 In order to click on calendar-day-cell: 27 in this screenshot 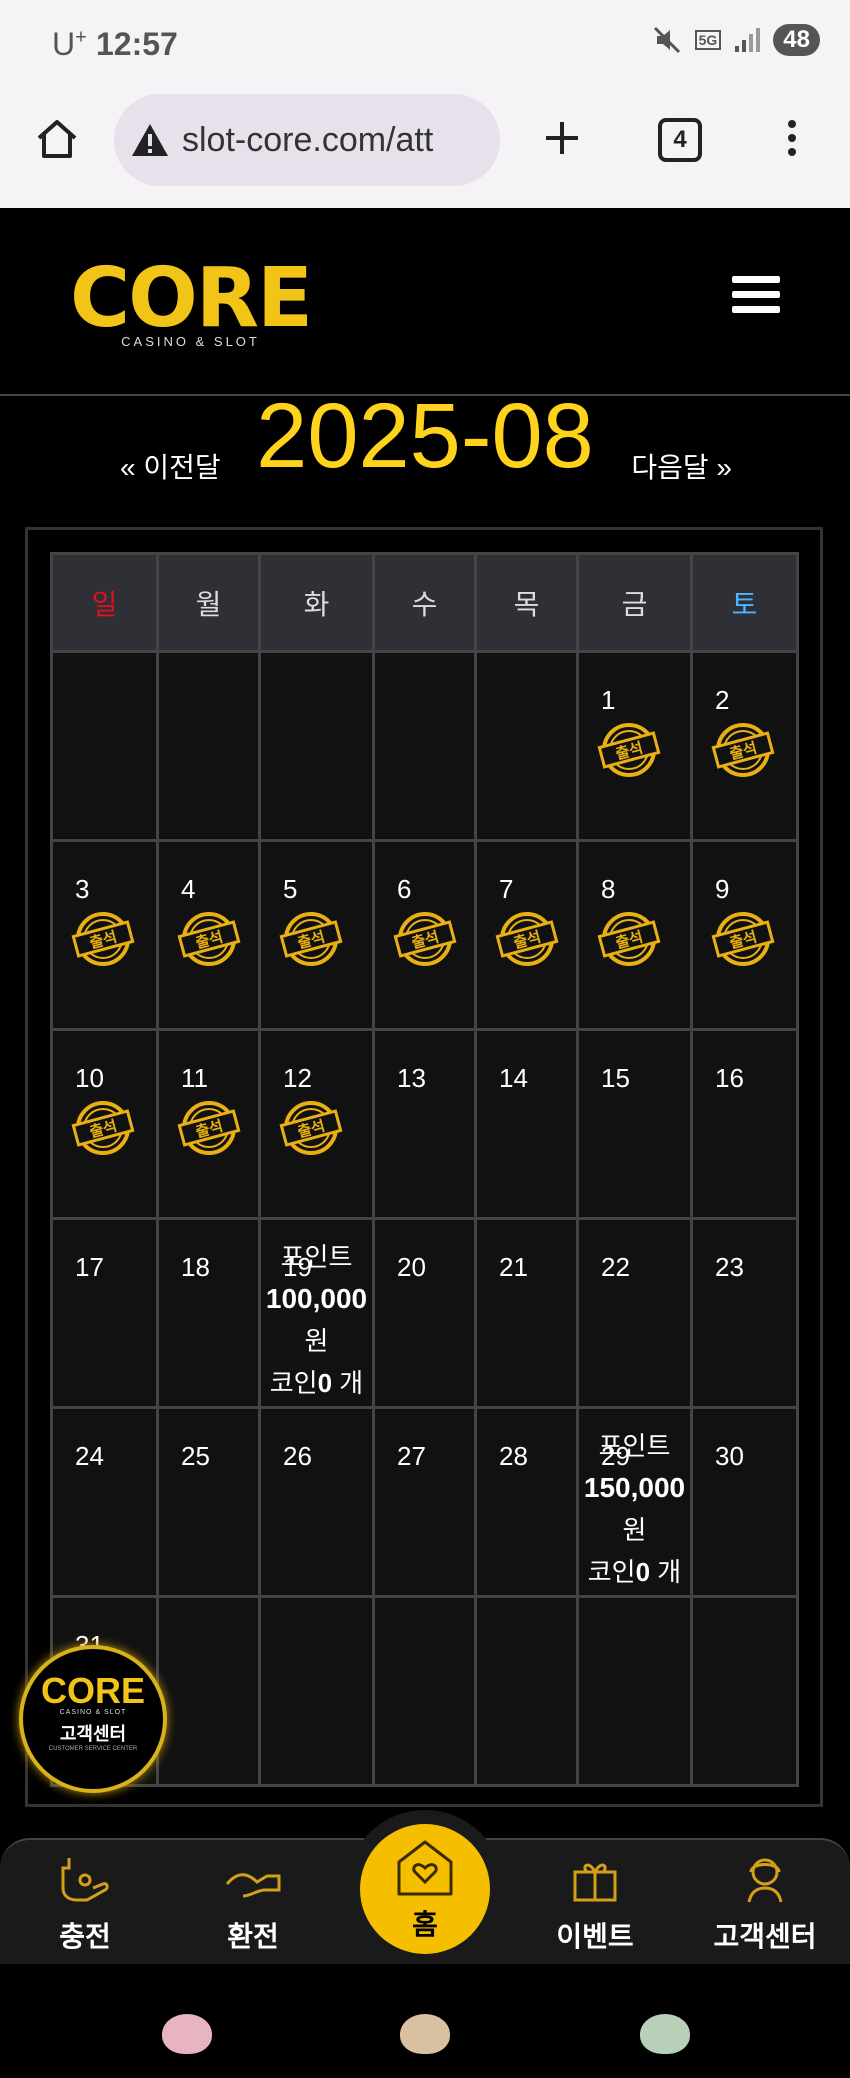, I will do `click(424, 1502)`.